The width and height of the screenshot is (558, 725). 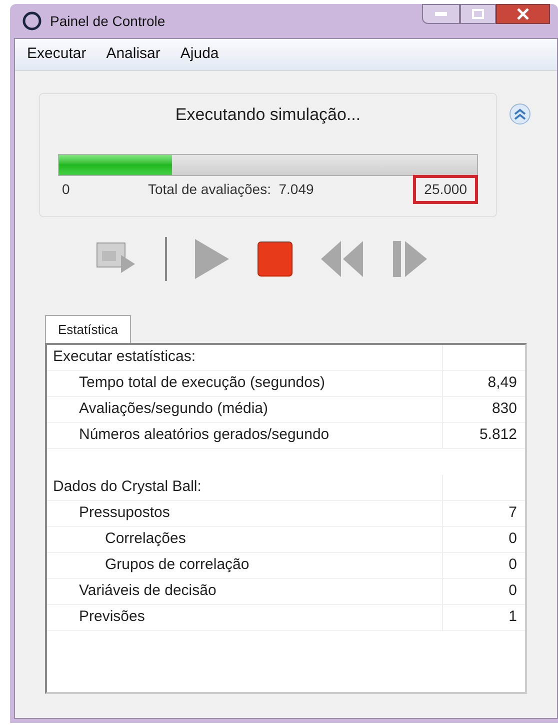 What do you see at coordinates (145, 539) in the screenshot?
I see `stat-label: Correlações` at bounding box center [145, 539].